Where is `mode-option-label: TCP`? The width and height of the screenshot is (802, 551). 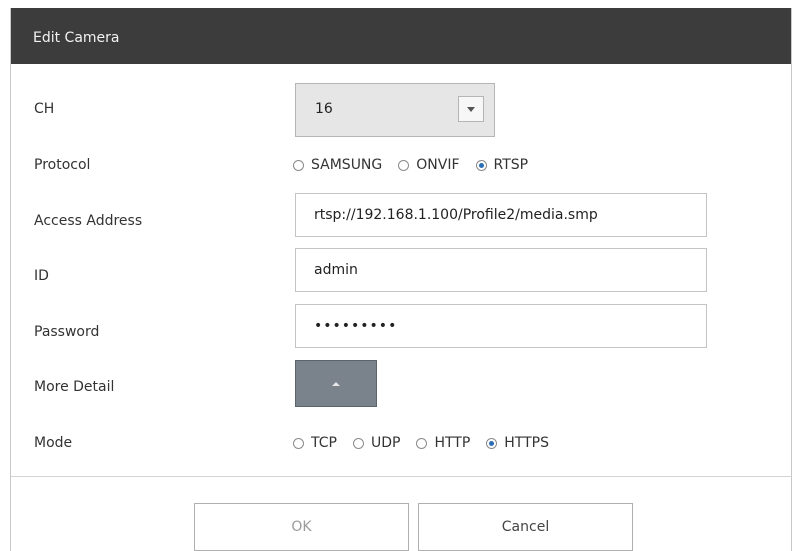 mode-option-label: TCP is located at coordinates (324, 443).